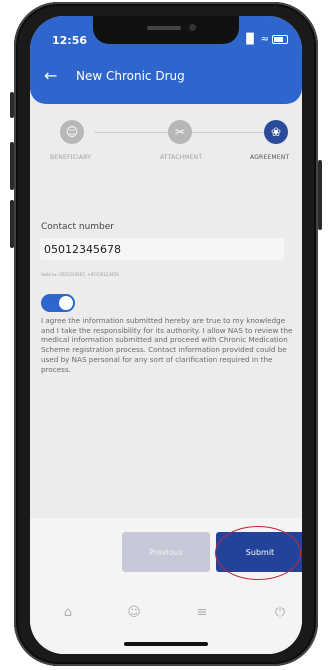  I want to click on agreement-toggle, so click(58, 303).